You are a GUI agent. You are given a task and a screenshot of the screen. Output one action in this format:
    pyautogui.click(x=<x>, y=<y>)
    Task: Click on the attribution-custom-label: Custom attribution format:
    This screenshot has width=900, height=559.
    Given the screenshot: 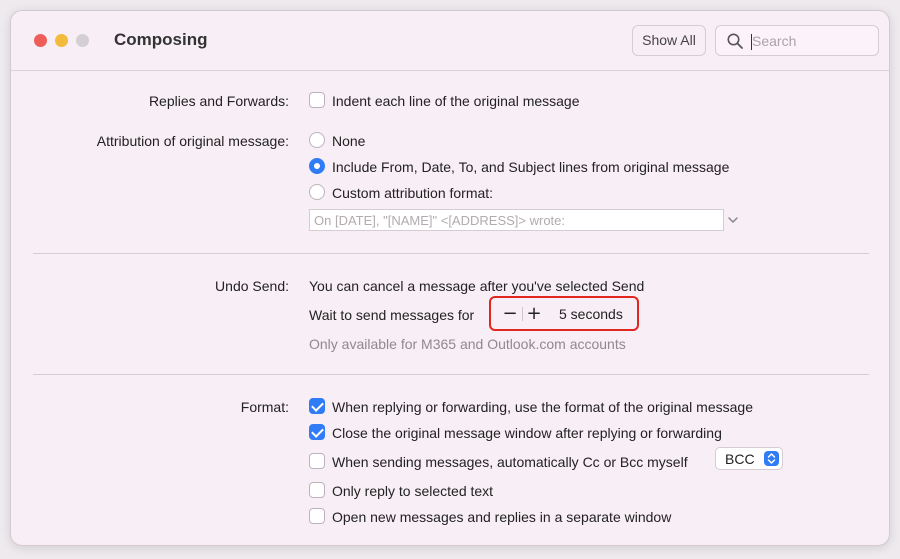 What is the action you would take?
    pyautogui.click(x=413, y=193)
    